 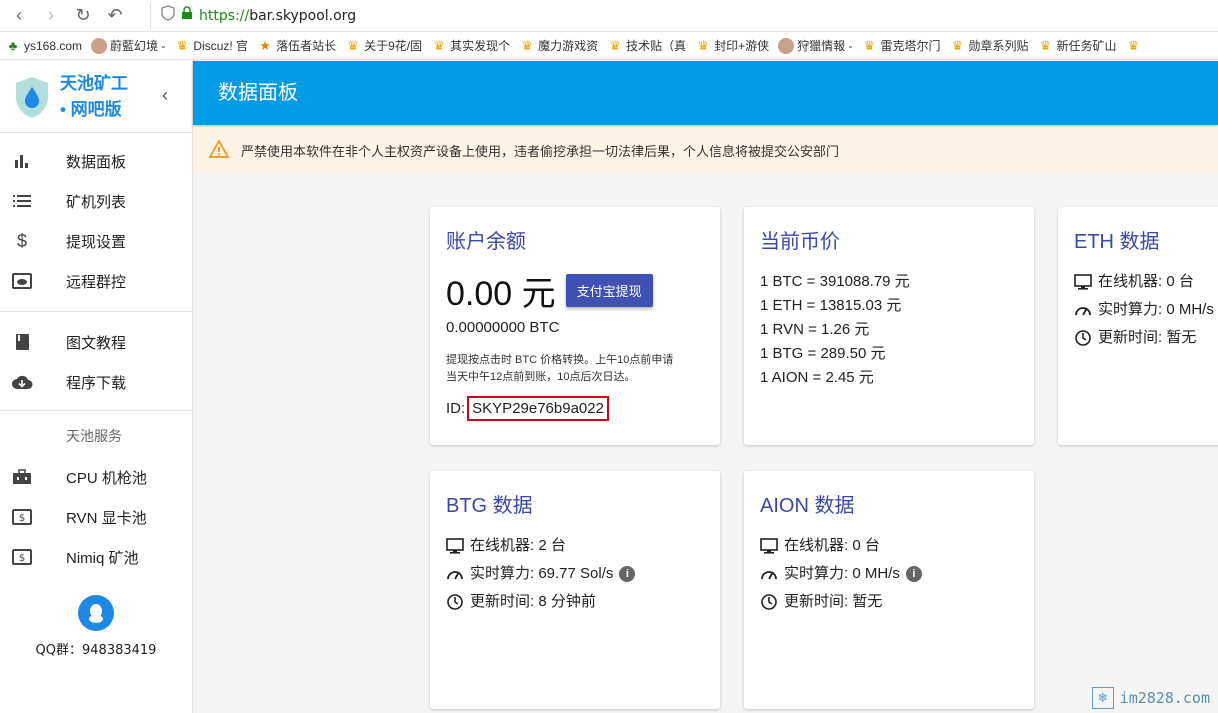 What do you see at coordinates (13, 45) in the screenshot?
I see `globe-icon: ♣` at bounding box center [13, 45].